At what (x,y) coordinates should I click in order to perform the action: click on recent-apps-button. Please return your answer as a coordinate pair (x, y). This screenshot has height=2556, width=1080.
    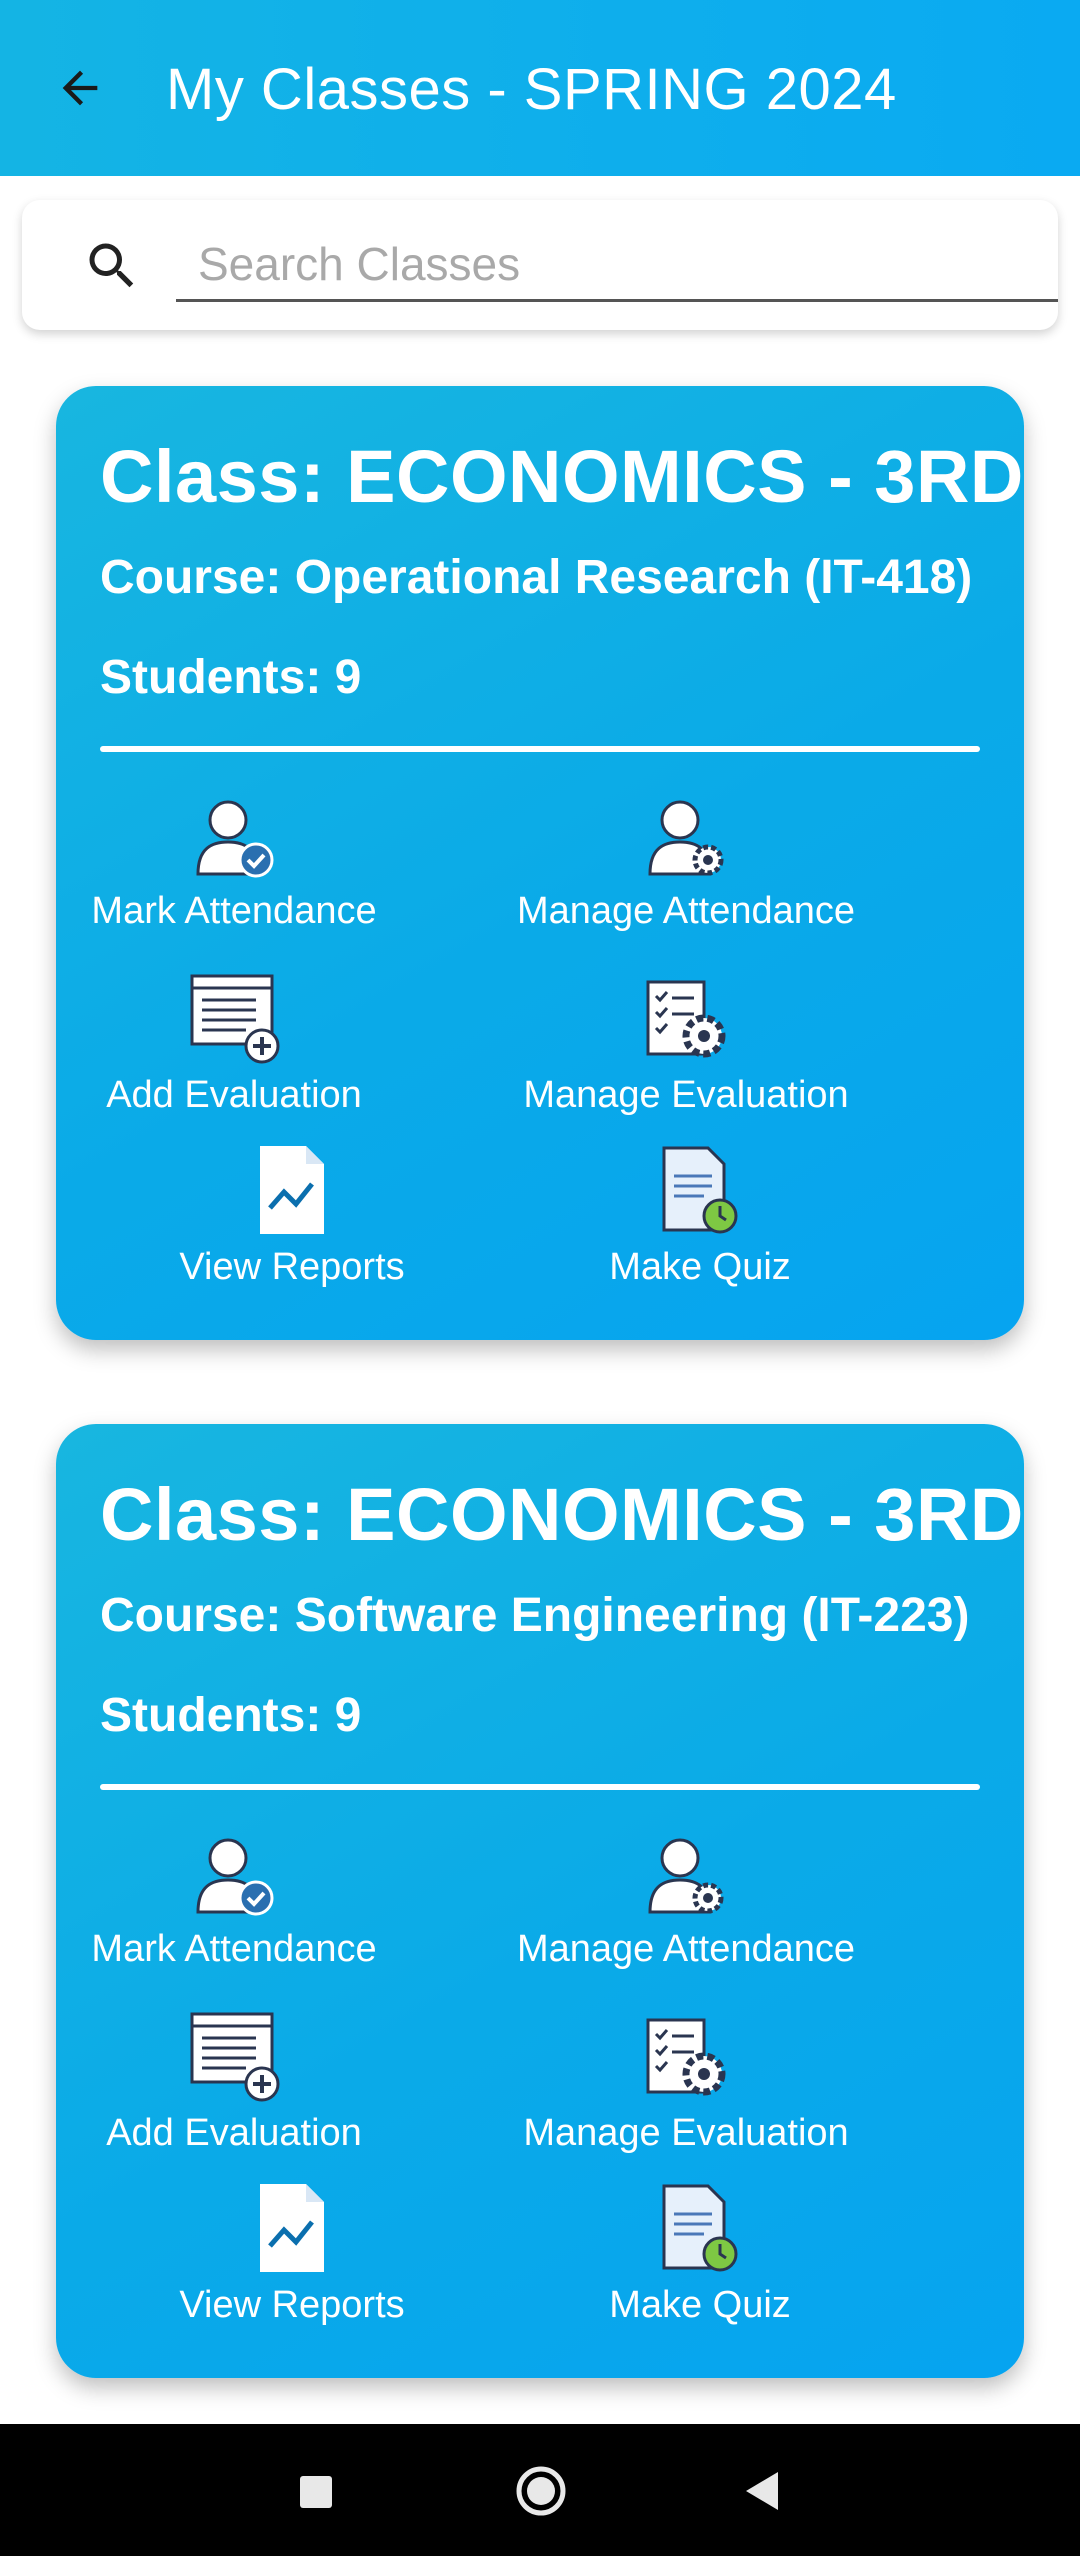
    Looking at the image, I should click on (316, 2492).